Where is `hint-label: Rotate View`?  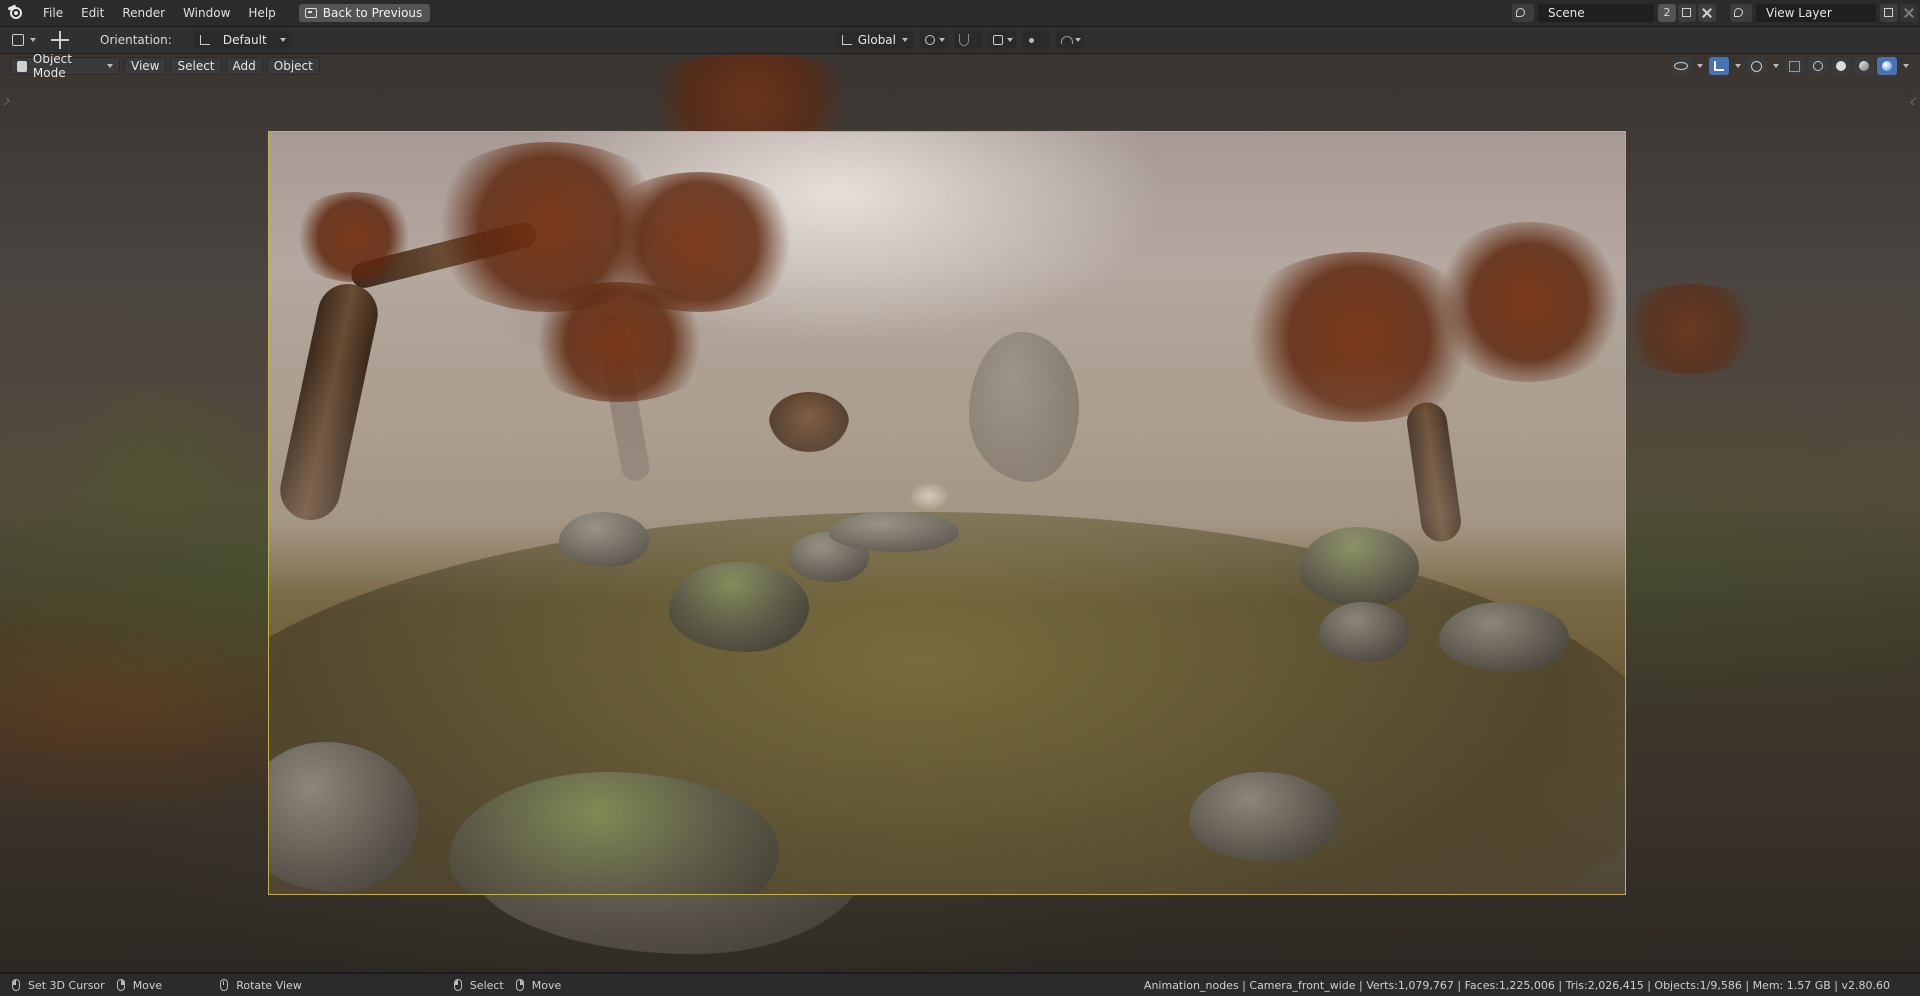 hint-label: Rotate View is located at coordinates (269, 985).